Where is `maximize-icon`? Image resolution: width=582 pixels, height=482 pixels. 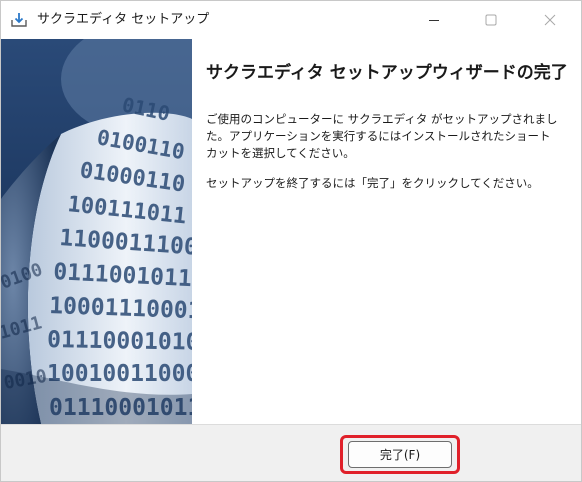 maximize-icon is located at coordinates (491, 20).